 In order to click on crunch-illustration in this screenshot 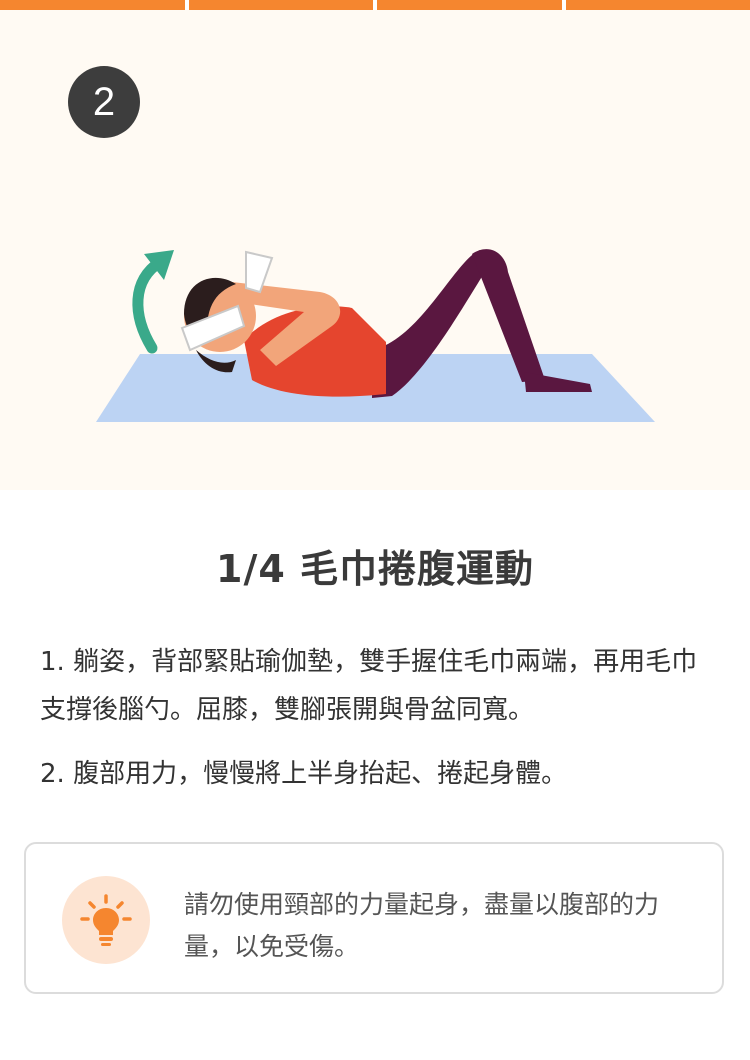, I will do `click(375, 335)`.